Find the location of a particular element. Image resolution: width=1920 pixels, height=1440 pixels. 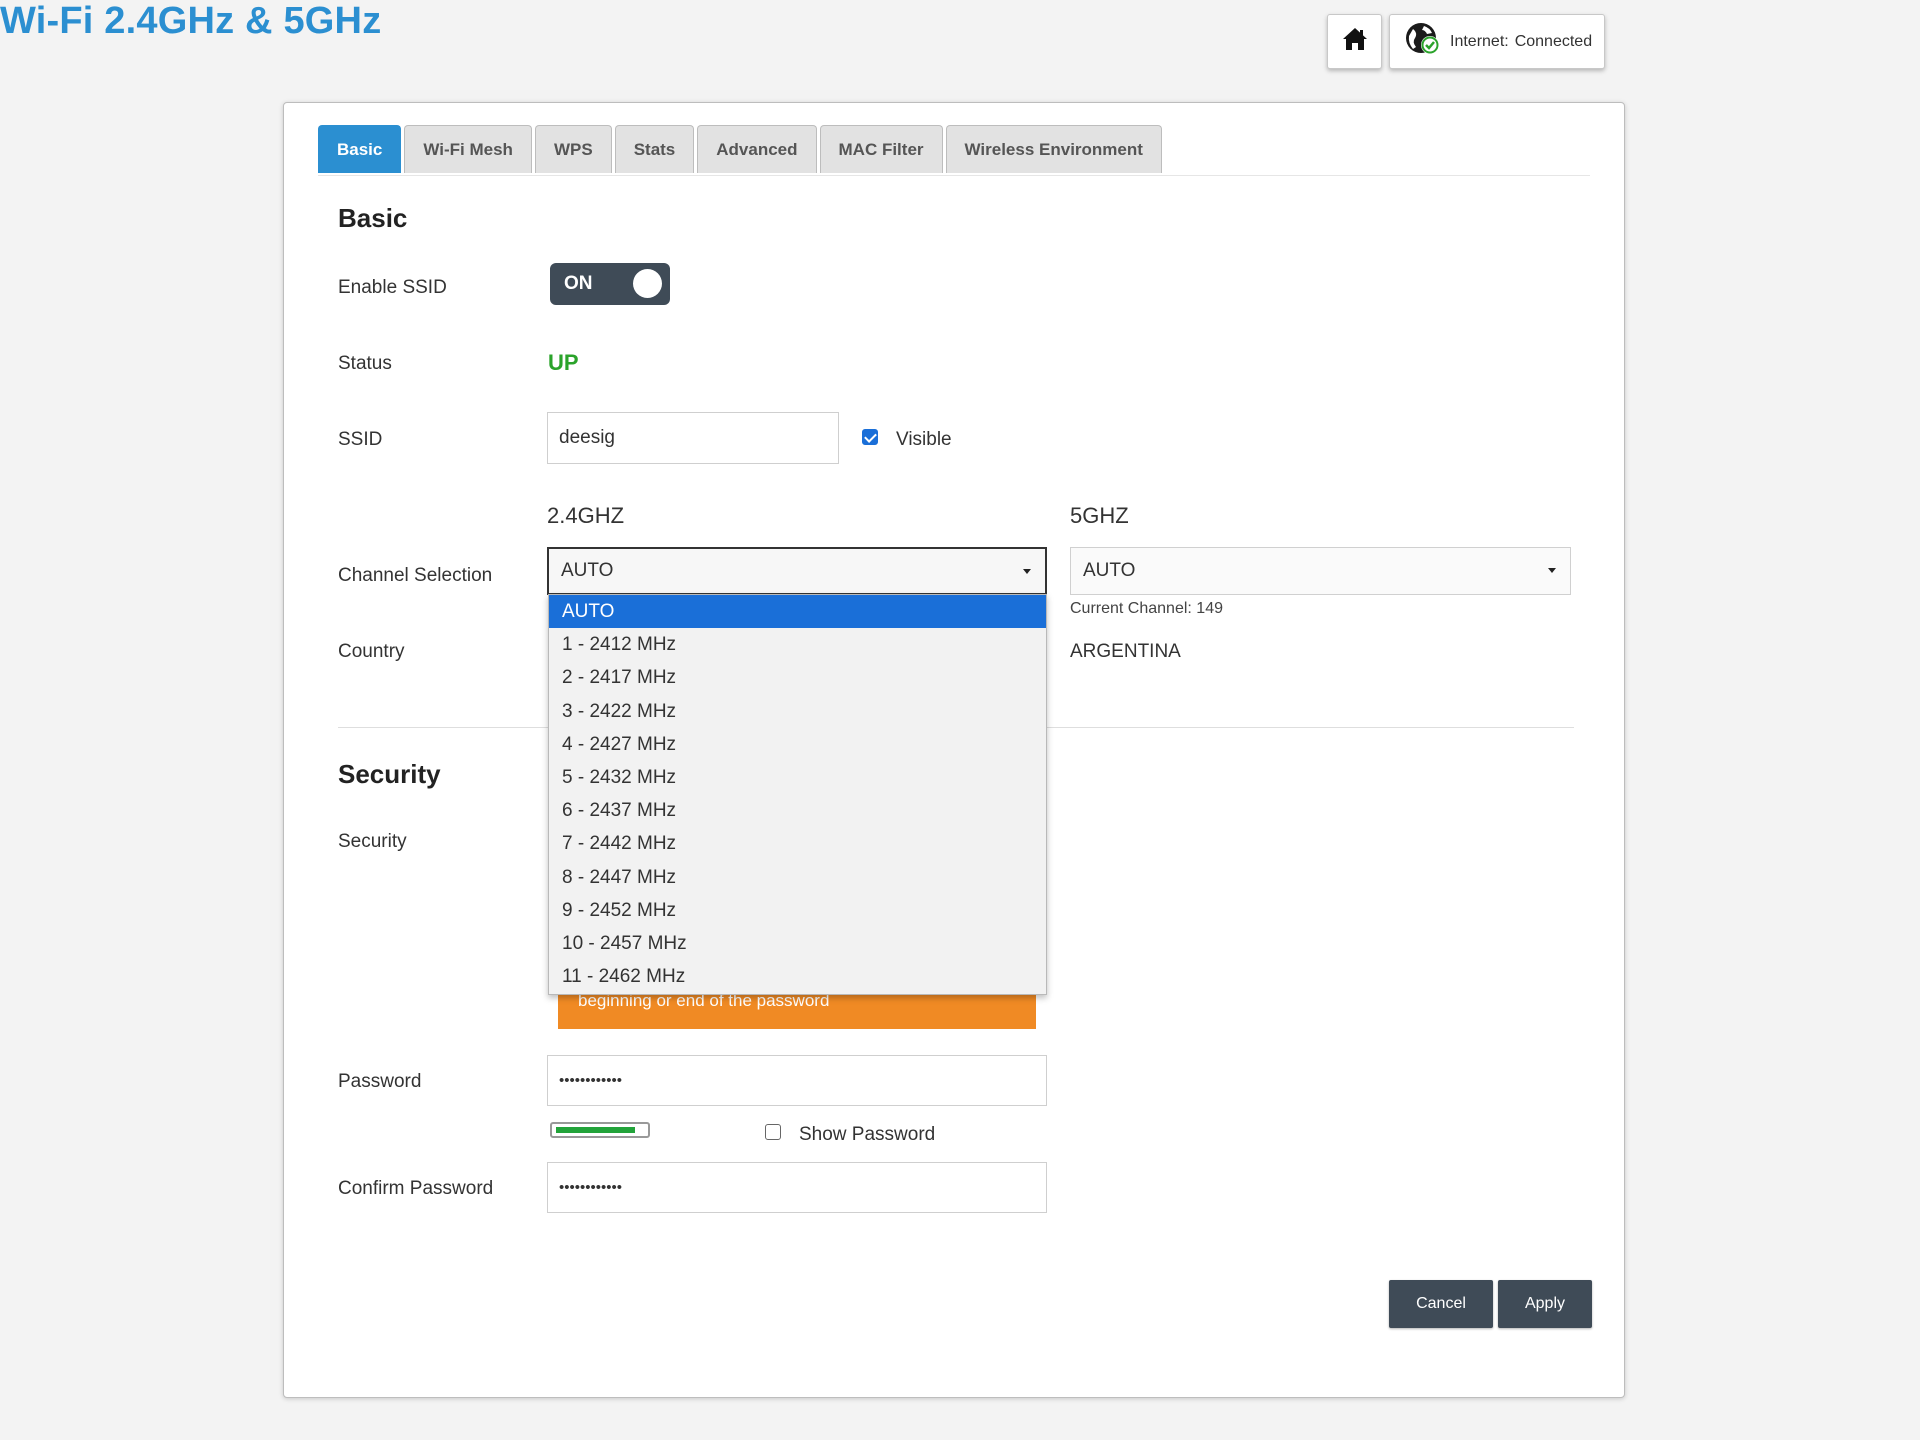

ssid-input: deesig is located at coordinates (693, 438).